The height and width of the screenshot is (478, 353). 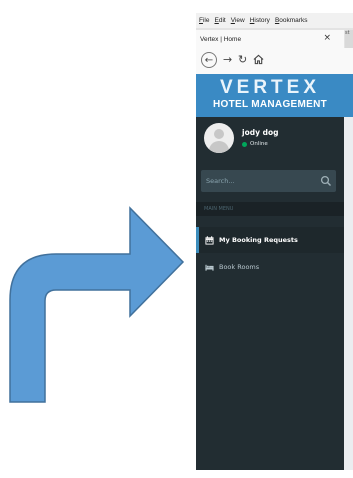 What do you see at coordinates (239, 267) in the screenshot?
I see `sidebar-item-label: Book Rooms` at bounding box center [239, 267].